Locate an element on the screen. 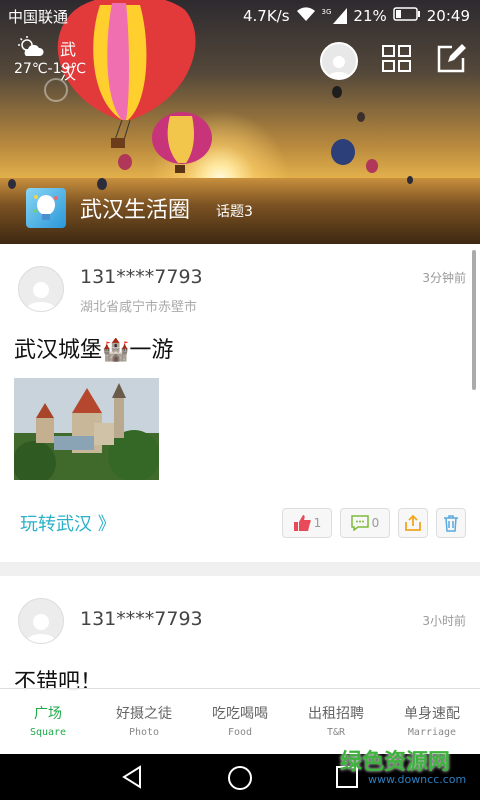 This screenshot has height=800, width=480. group-topic-count: 话题3 is located at coordinates (234, 211).